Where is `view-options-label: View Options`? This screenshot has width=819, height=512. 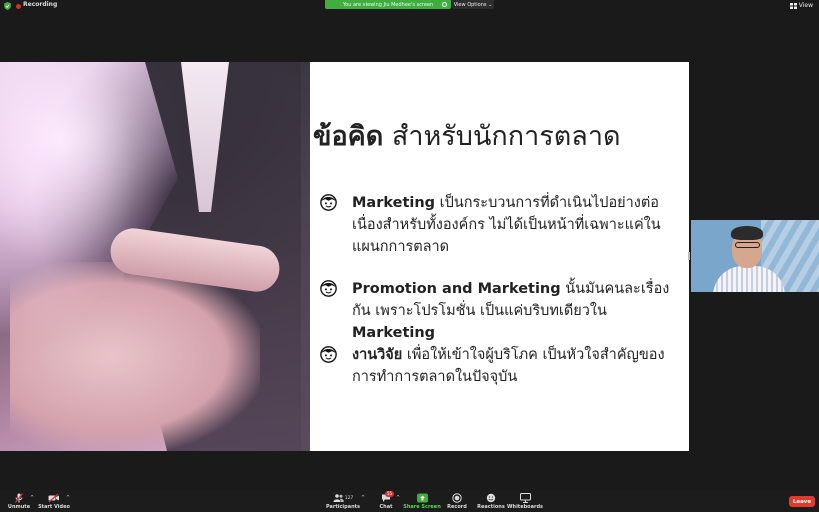
view-options-label: View Options is located at coordinates (470, 4).